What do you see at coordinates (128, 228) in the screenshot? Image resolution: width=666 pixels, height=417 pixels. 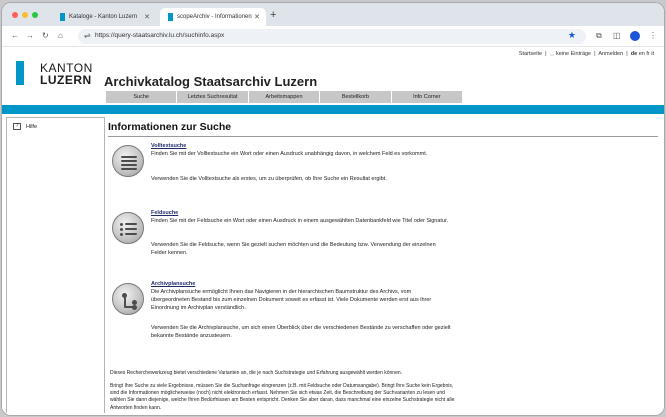 I see `field-search-icon` at bounding box center [128, 228].